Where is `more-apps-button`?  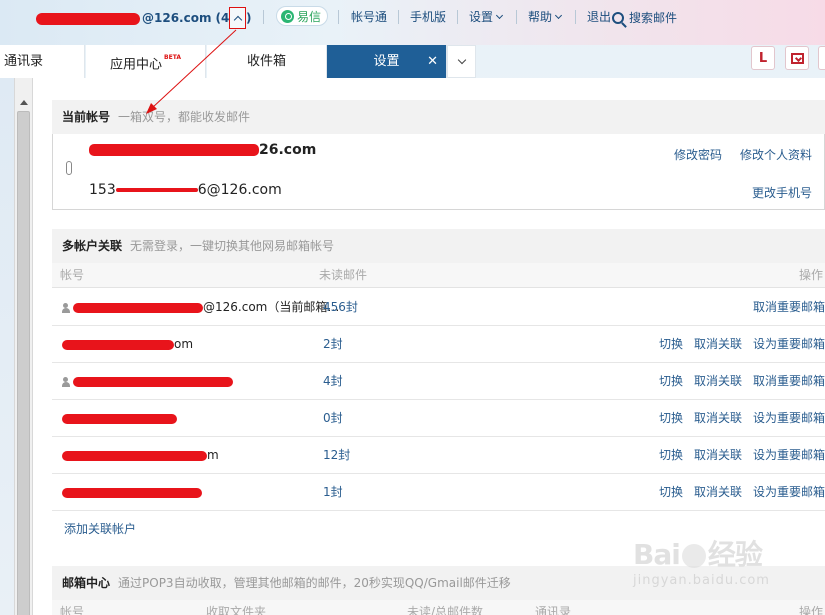
more-apps-button is located at coordinates (821, 58).